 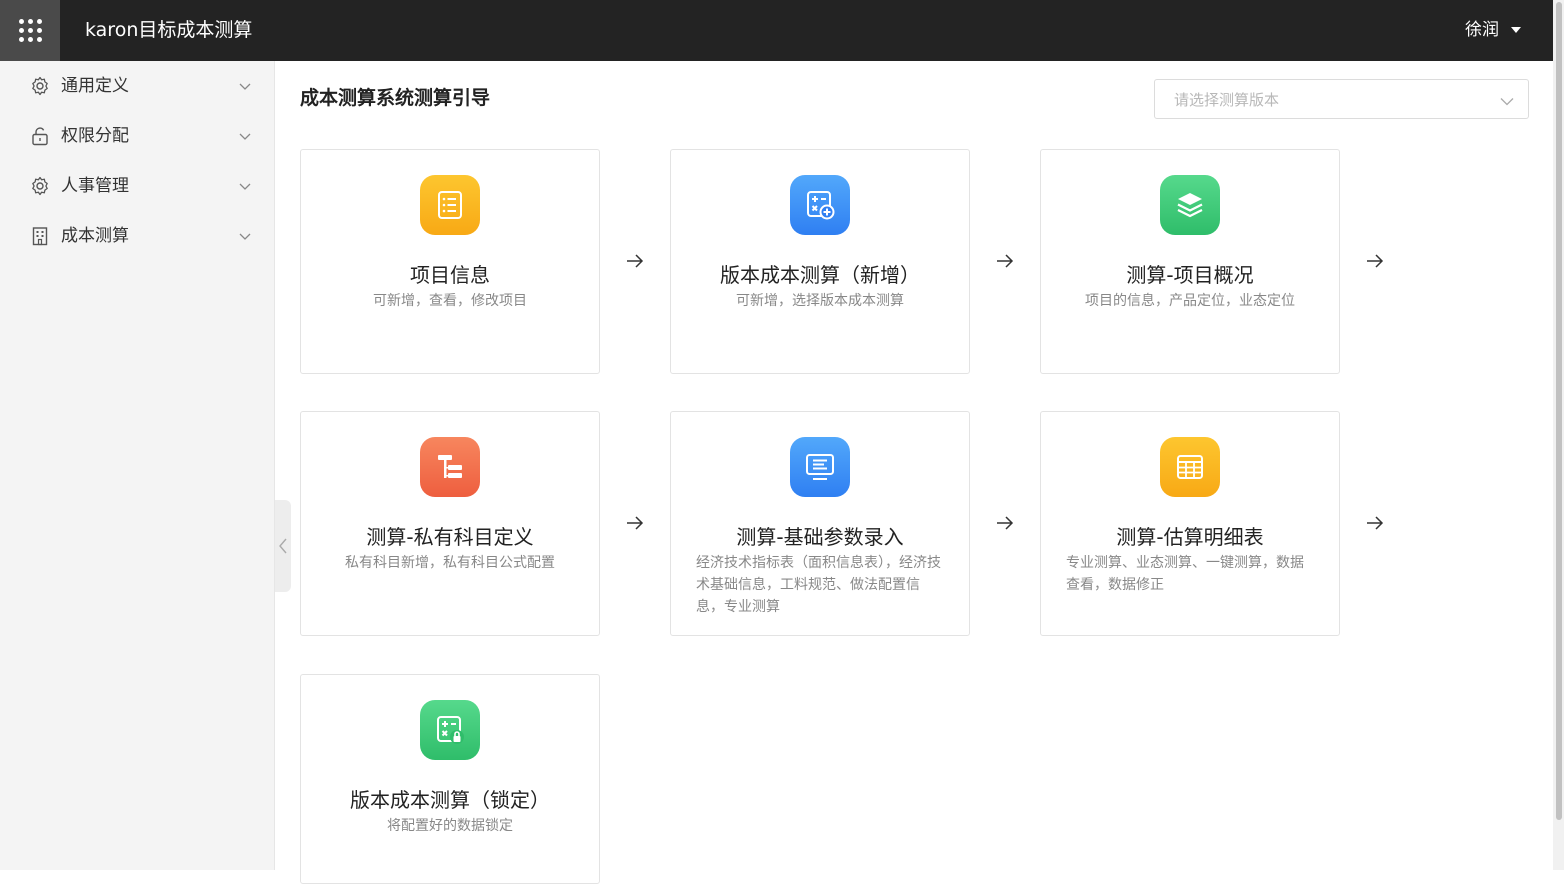 I want to click on page-scrollbar-thumb, so click(x=1559, y=411).